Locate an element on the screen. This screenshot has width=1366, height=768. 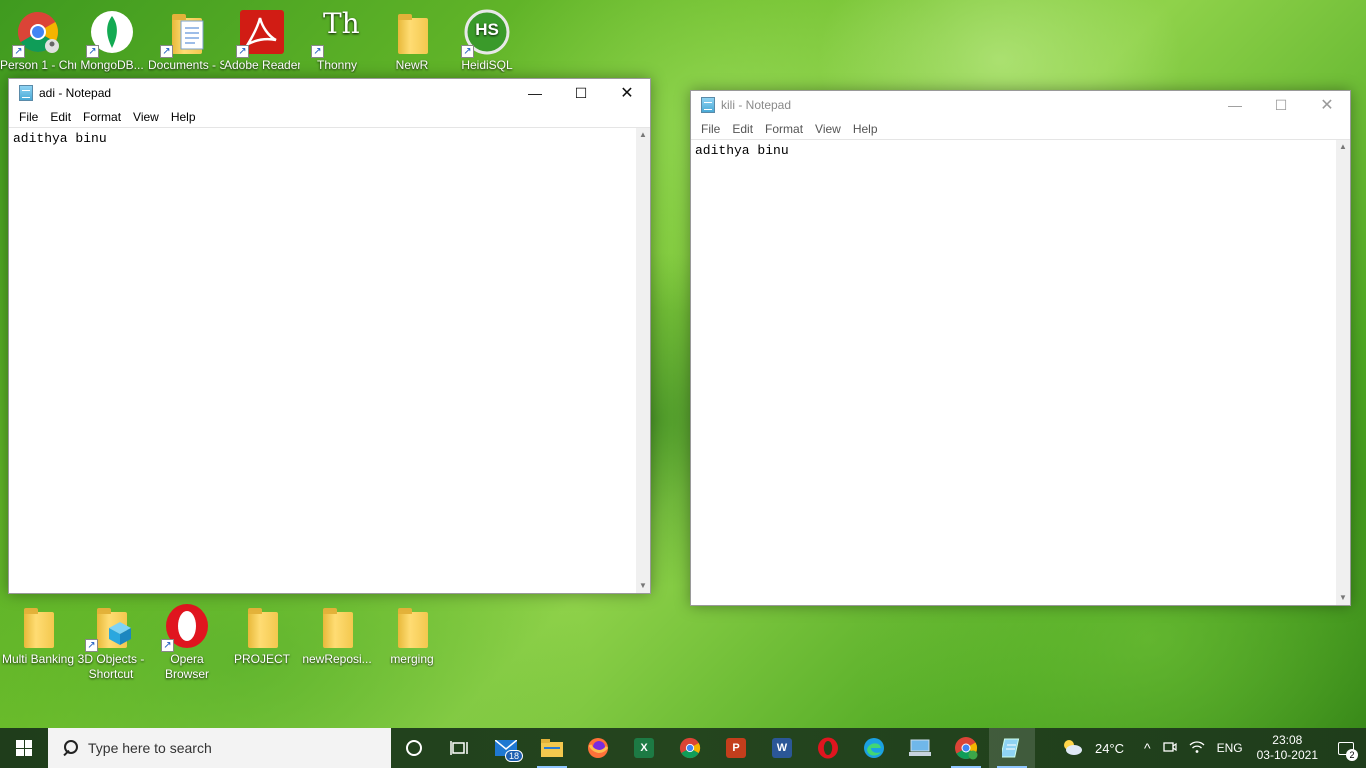
taskbar-opera is located at coordinates (828, 748).